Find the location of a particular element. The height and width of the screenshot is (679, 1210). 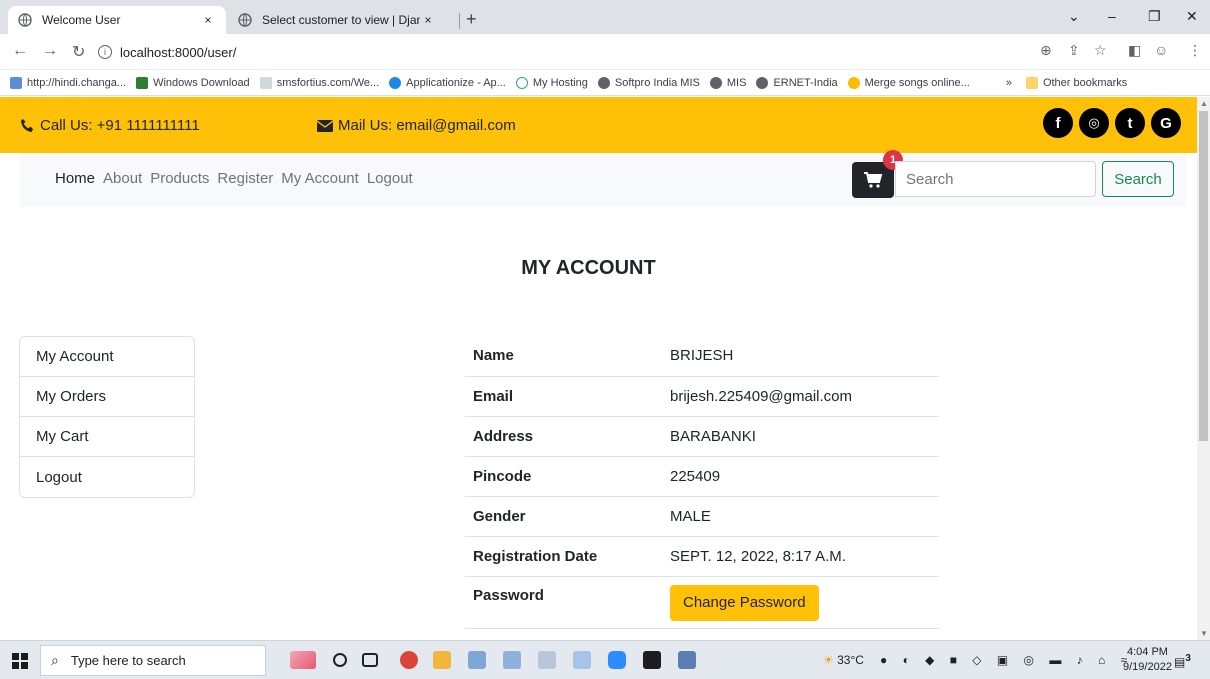

twitter-icon: t is located at coordinates (1130, 123).